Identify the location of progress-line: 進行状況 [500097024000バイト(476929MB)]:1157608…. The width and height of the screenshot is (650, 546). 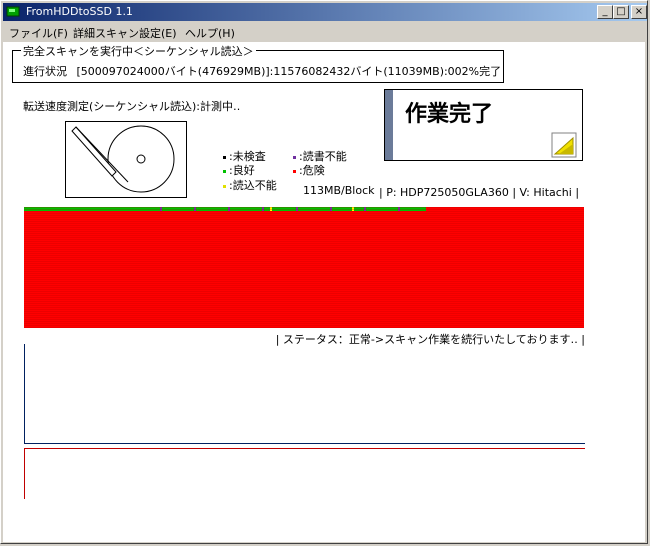
(262, 71).